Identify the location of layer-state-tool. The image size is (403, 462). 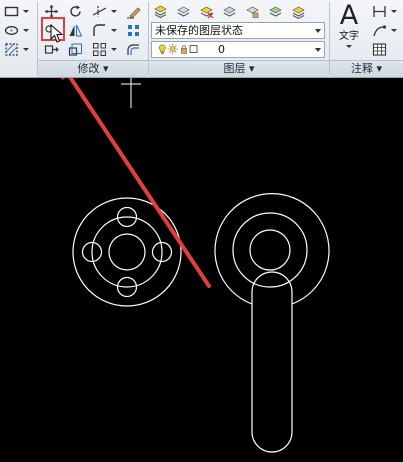
(183, 11).